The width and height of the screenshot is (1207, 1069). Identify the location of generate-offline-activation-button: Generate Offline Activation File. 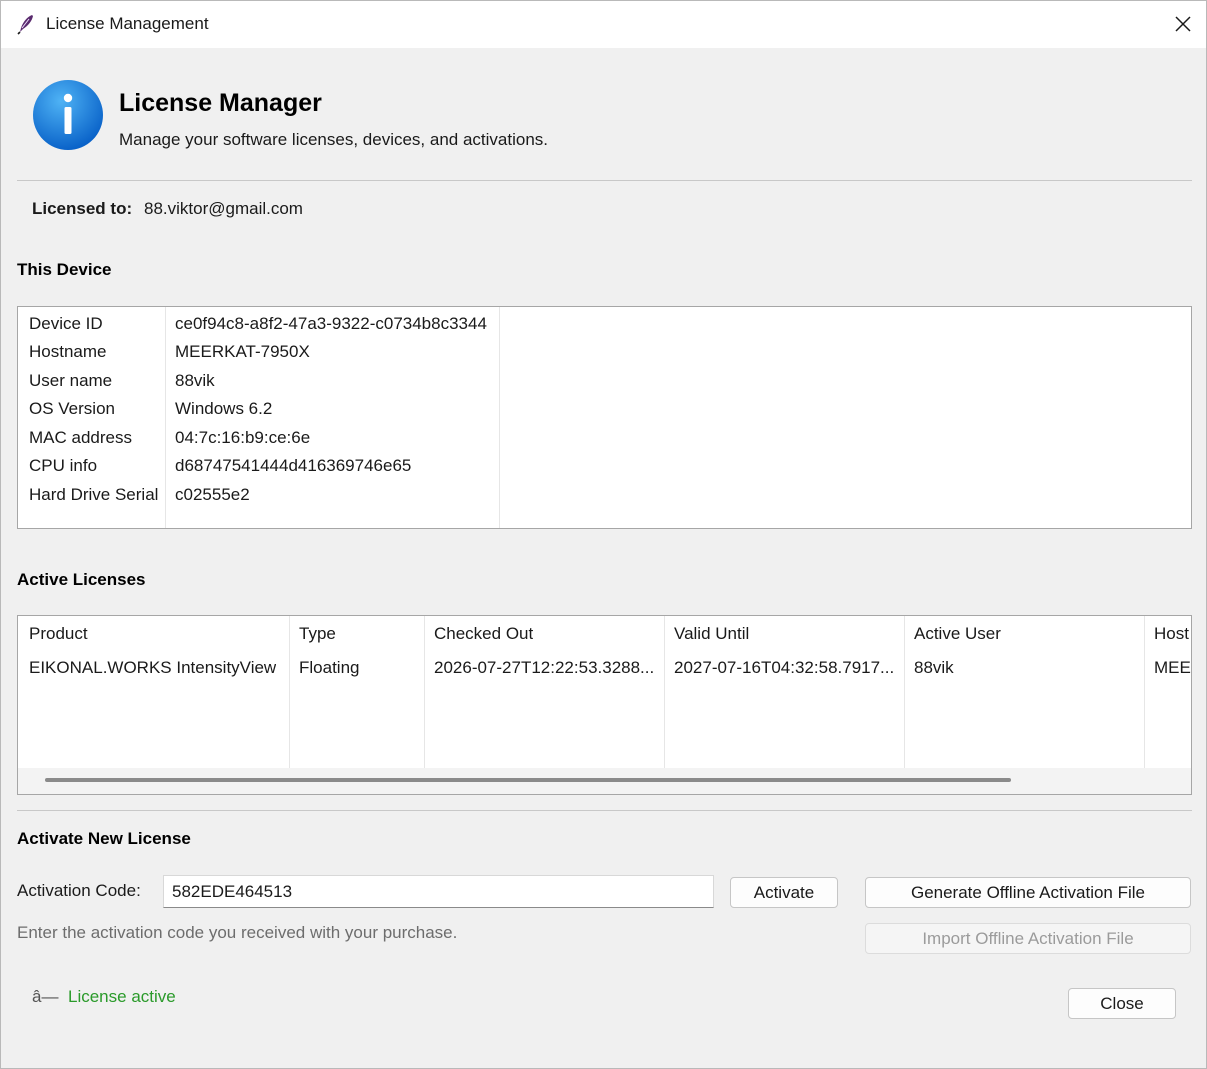
(1028, 892).